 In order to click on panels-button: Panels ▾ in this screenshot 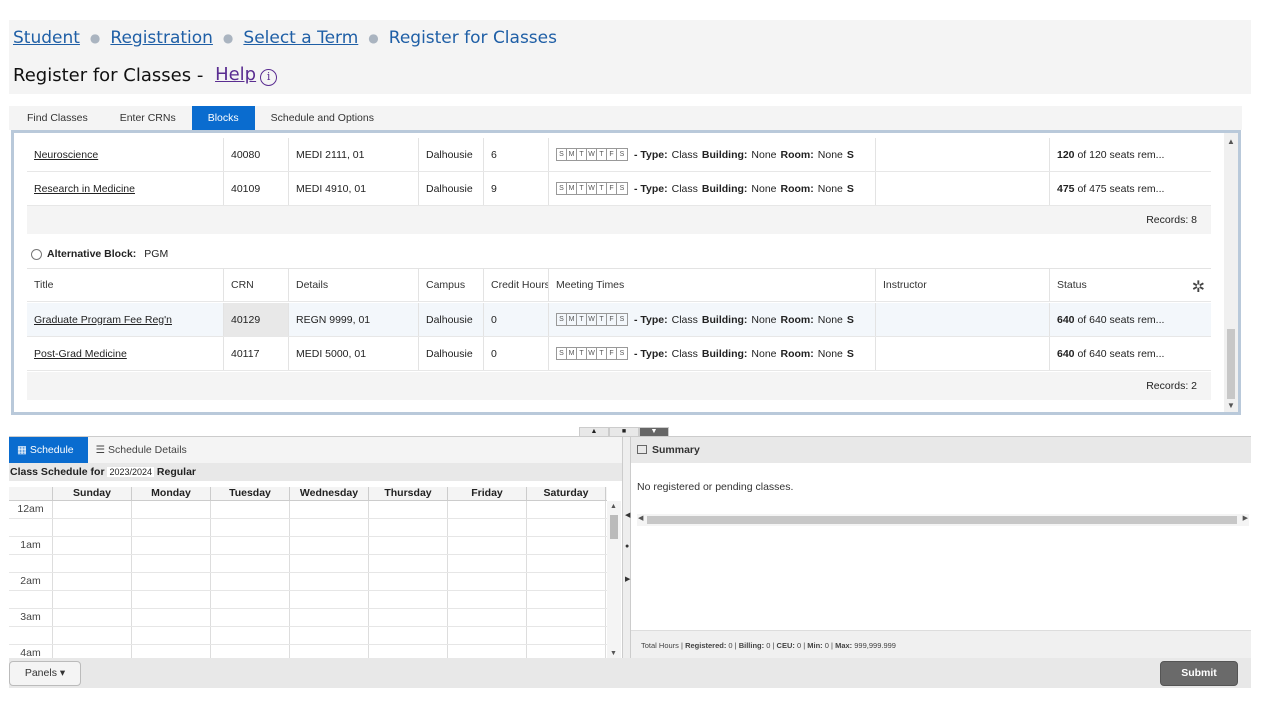, I will do `click(45, 673)`.